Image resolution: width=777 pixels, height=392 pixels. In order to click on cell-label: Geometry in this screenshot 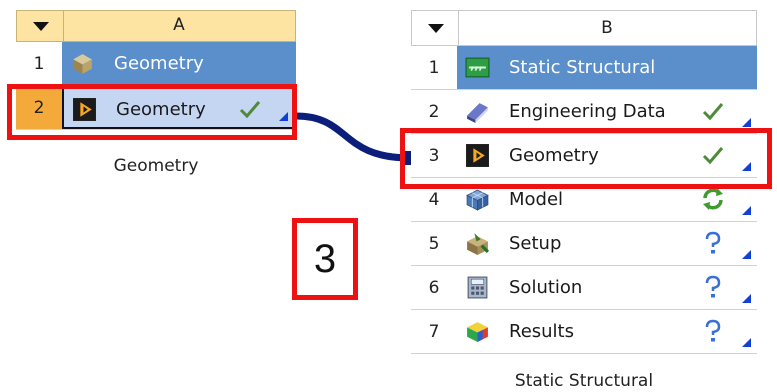, I will do `click(159, 63)`.